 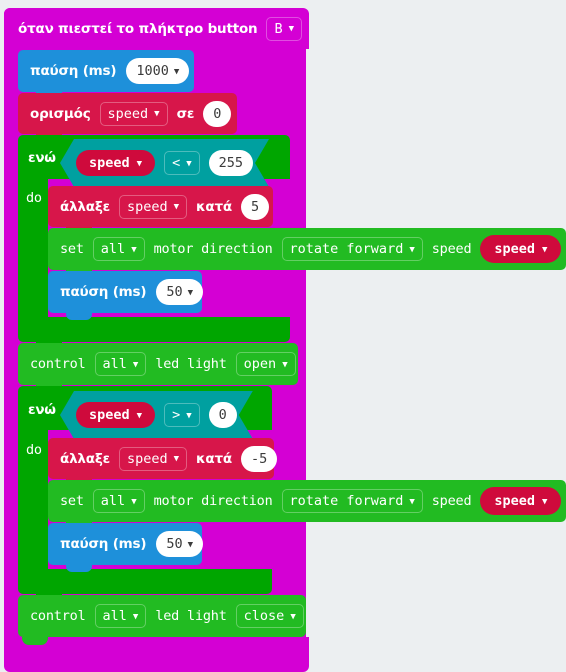 I want to click on motor-target-value-1: all, so click(x=113, y=249).